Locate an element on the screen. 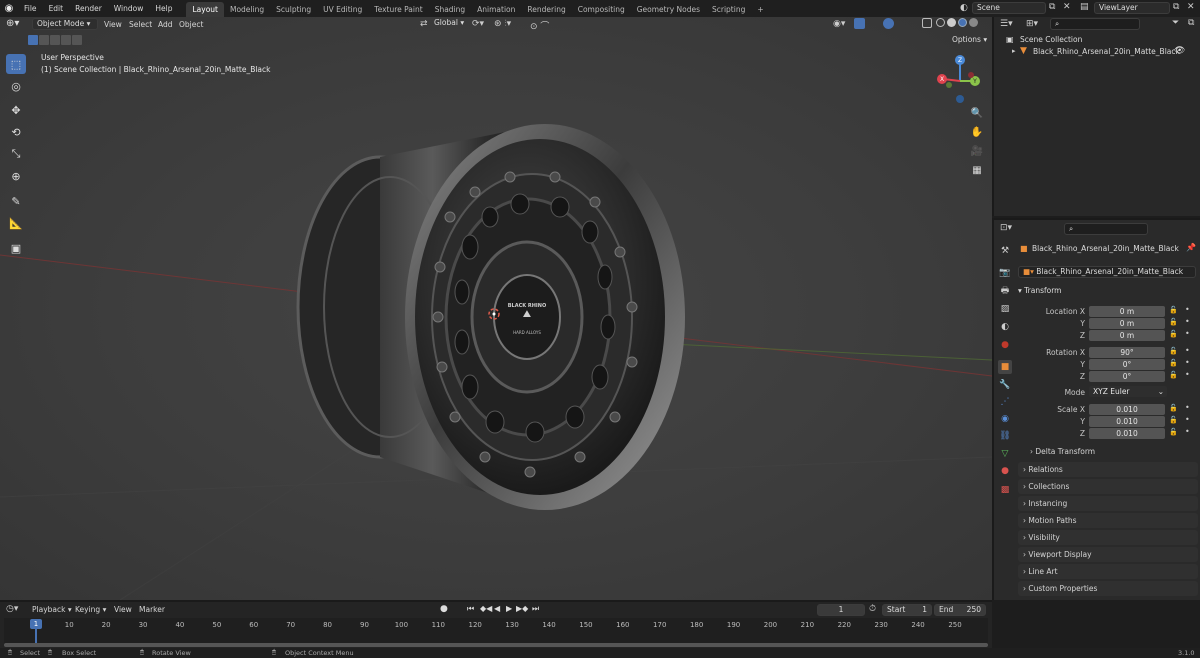 The height and width of the screenshot is (658, 1200). menu-help: Help is located at coordinates (163, 8).